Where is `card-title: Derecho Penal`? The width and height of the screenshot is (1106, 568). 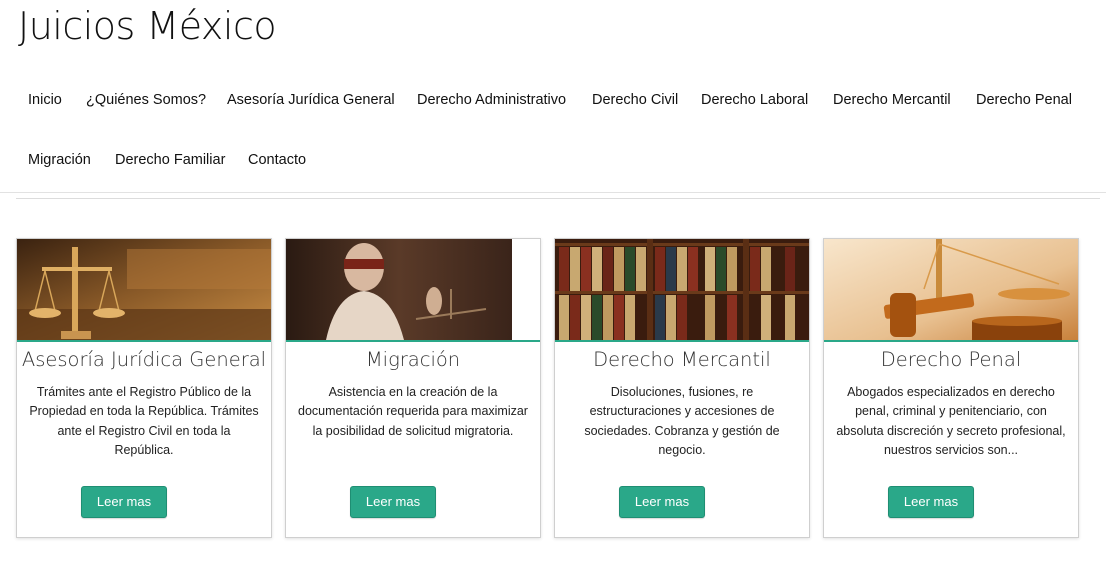
card-title: Derecho Penal is located at coordinates (951, 359).